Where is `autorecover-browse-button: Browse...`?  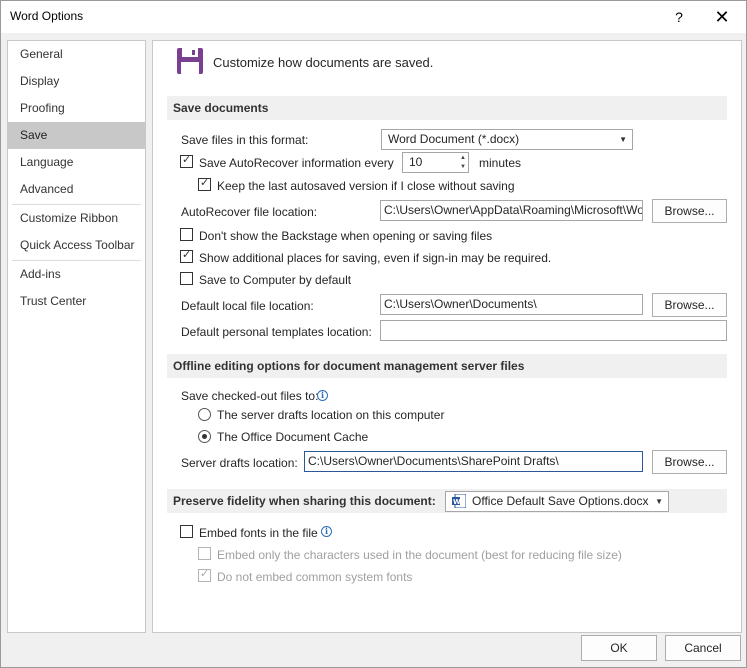 autorecover-browse-button: Browse... is located at coordinates (689, 211).